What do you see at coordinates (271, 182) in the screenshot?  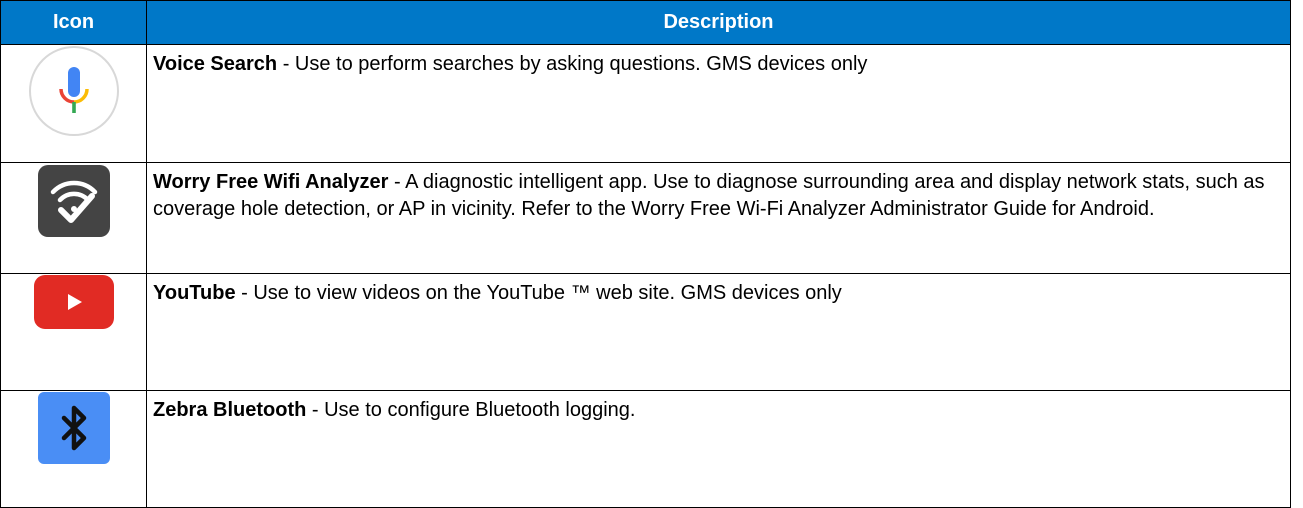 I see `app-name: Worry Free Wifi Analyzer` at bounding box center [271, 182].